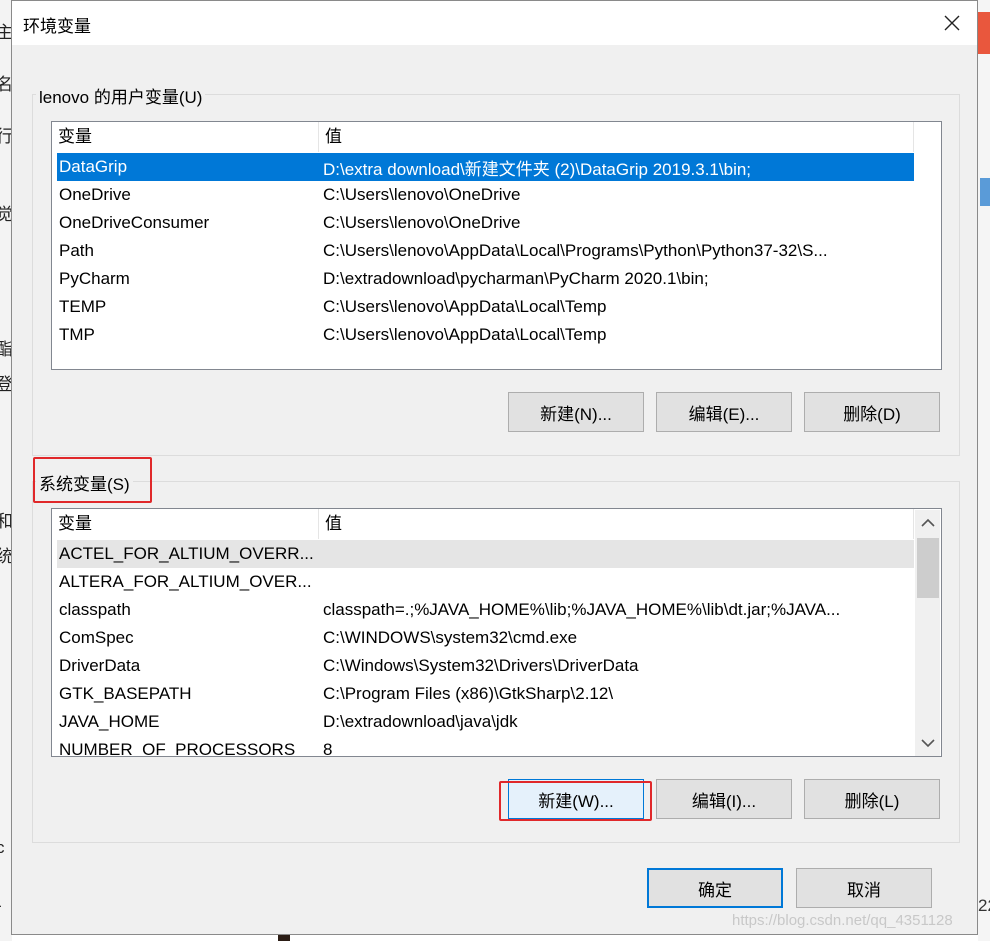  I want to click on variable-value-cell: C:\WINDOWS\system32\cmd.exe, so click(450, 637).